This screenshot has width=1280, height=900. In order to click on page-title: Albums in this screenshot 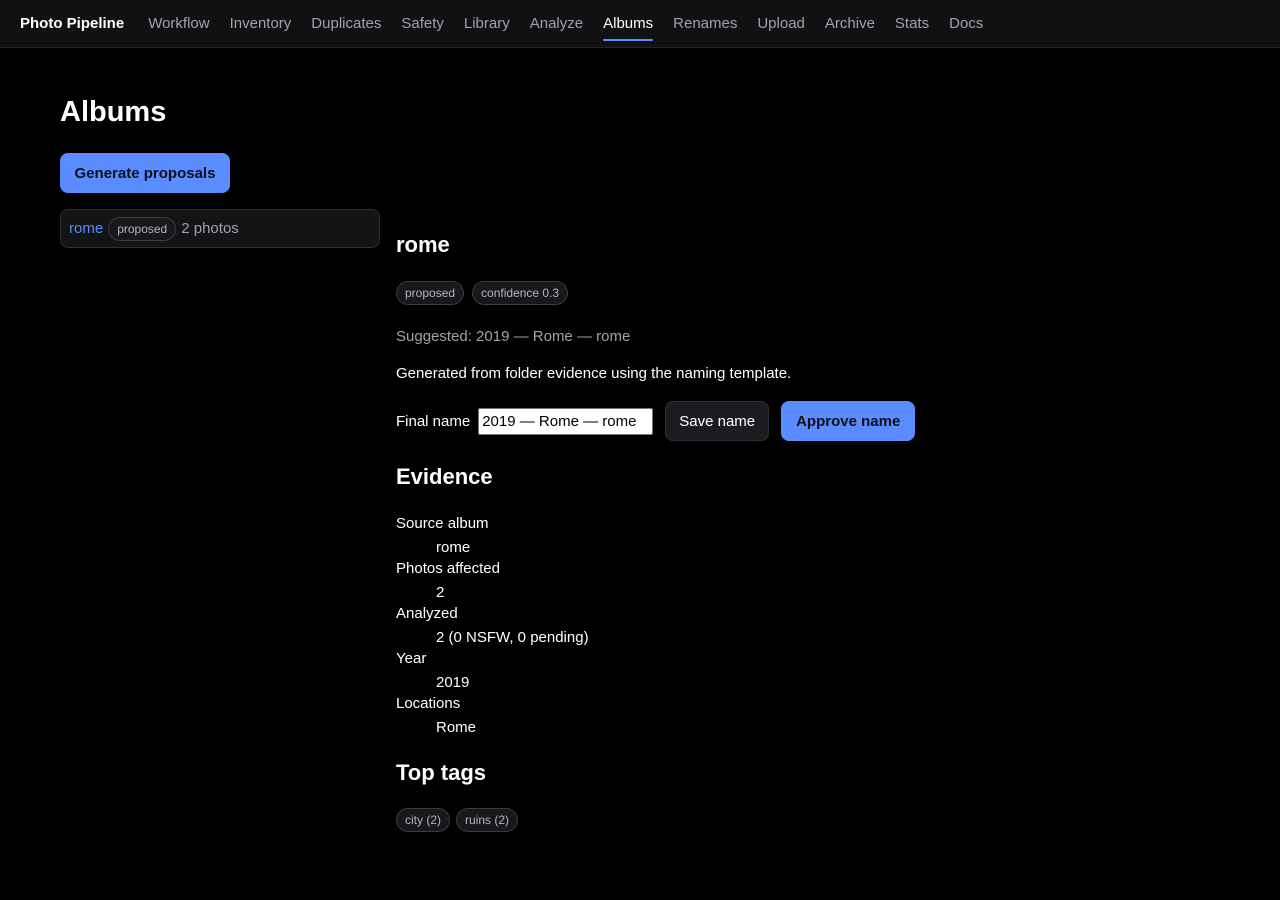, I will do `click(113, 112)`.